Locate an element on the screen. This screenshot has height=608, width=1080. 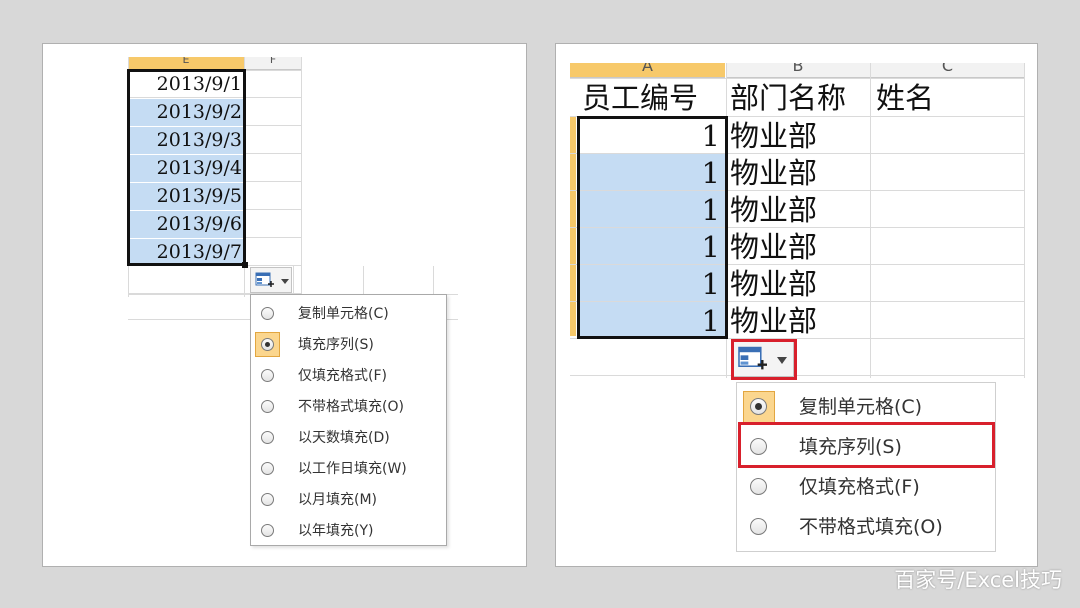
column-header-c: C is located at coordinates (947, 70).